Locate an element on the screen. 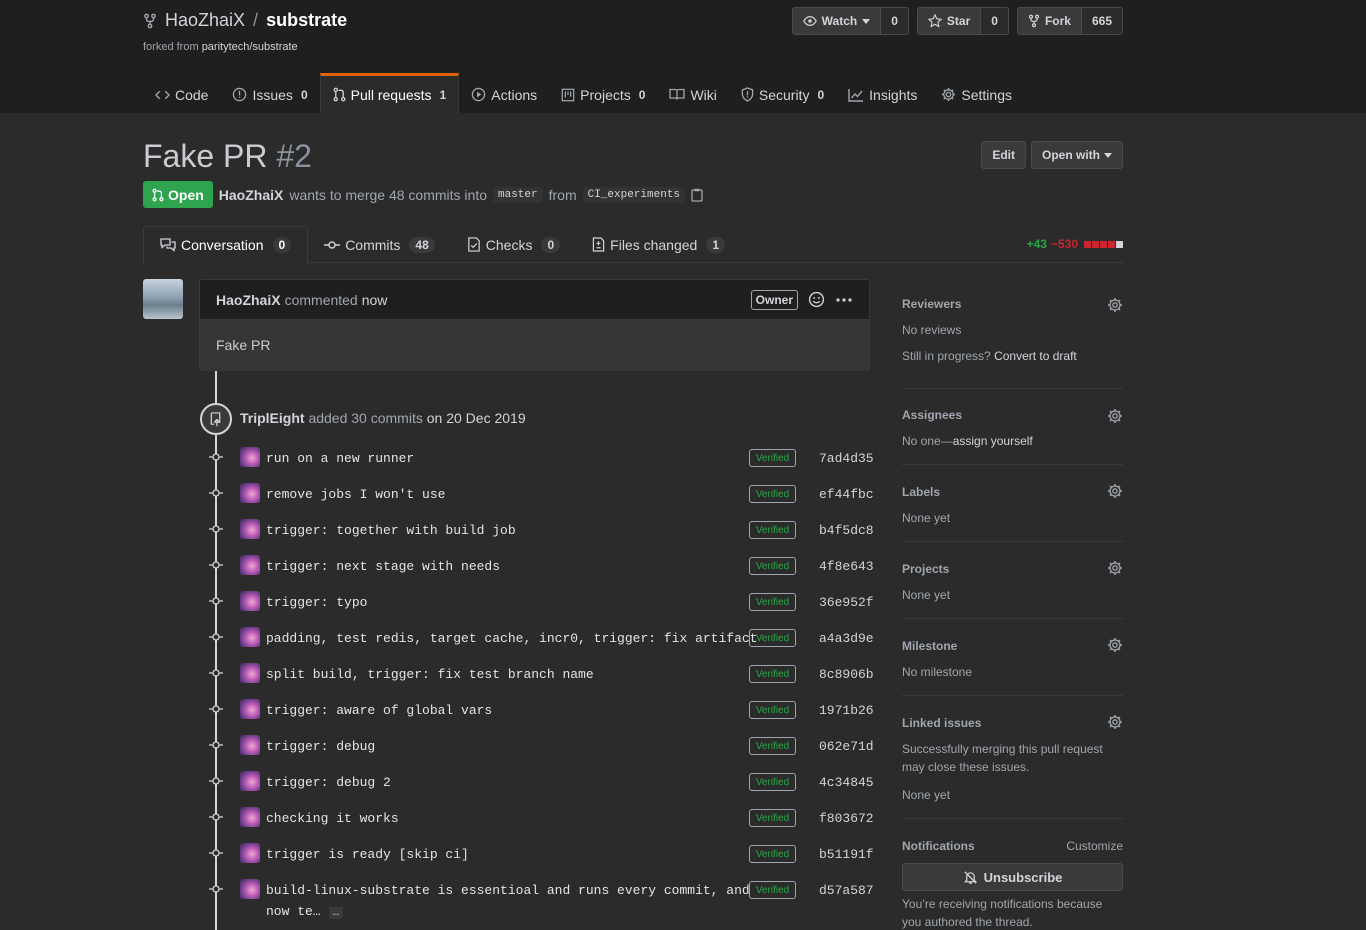 The image size is (1366, 930). commit-message-link: remove jobs I won't use is located at coordinates (355, 494).